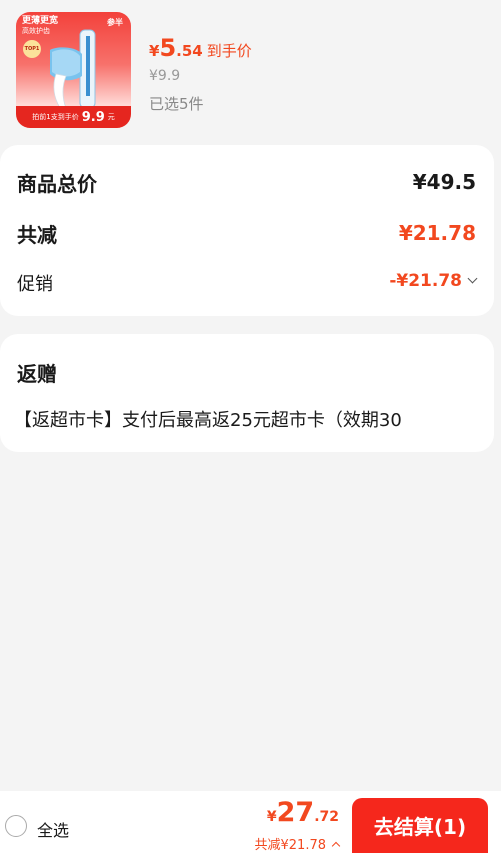 The image size is (501, 853). Describe the element at coordinates (437, 233) in the screenshot. I see `reduction-value: ¥21.78` at that location.